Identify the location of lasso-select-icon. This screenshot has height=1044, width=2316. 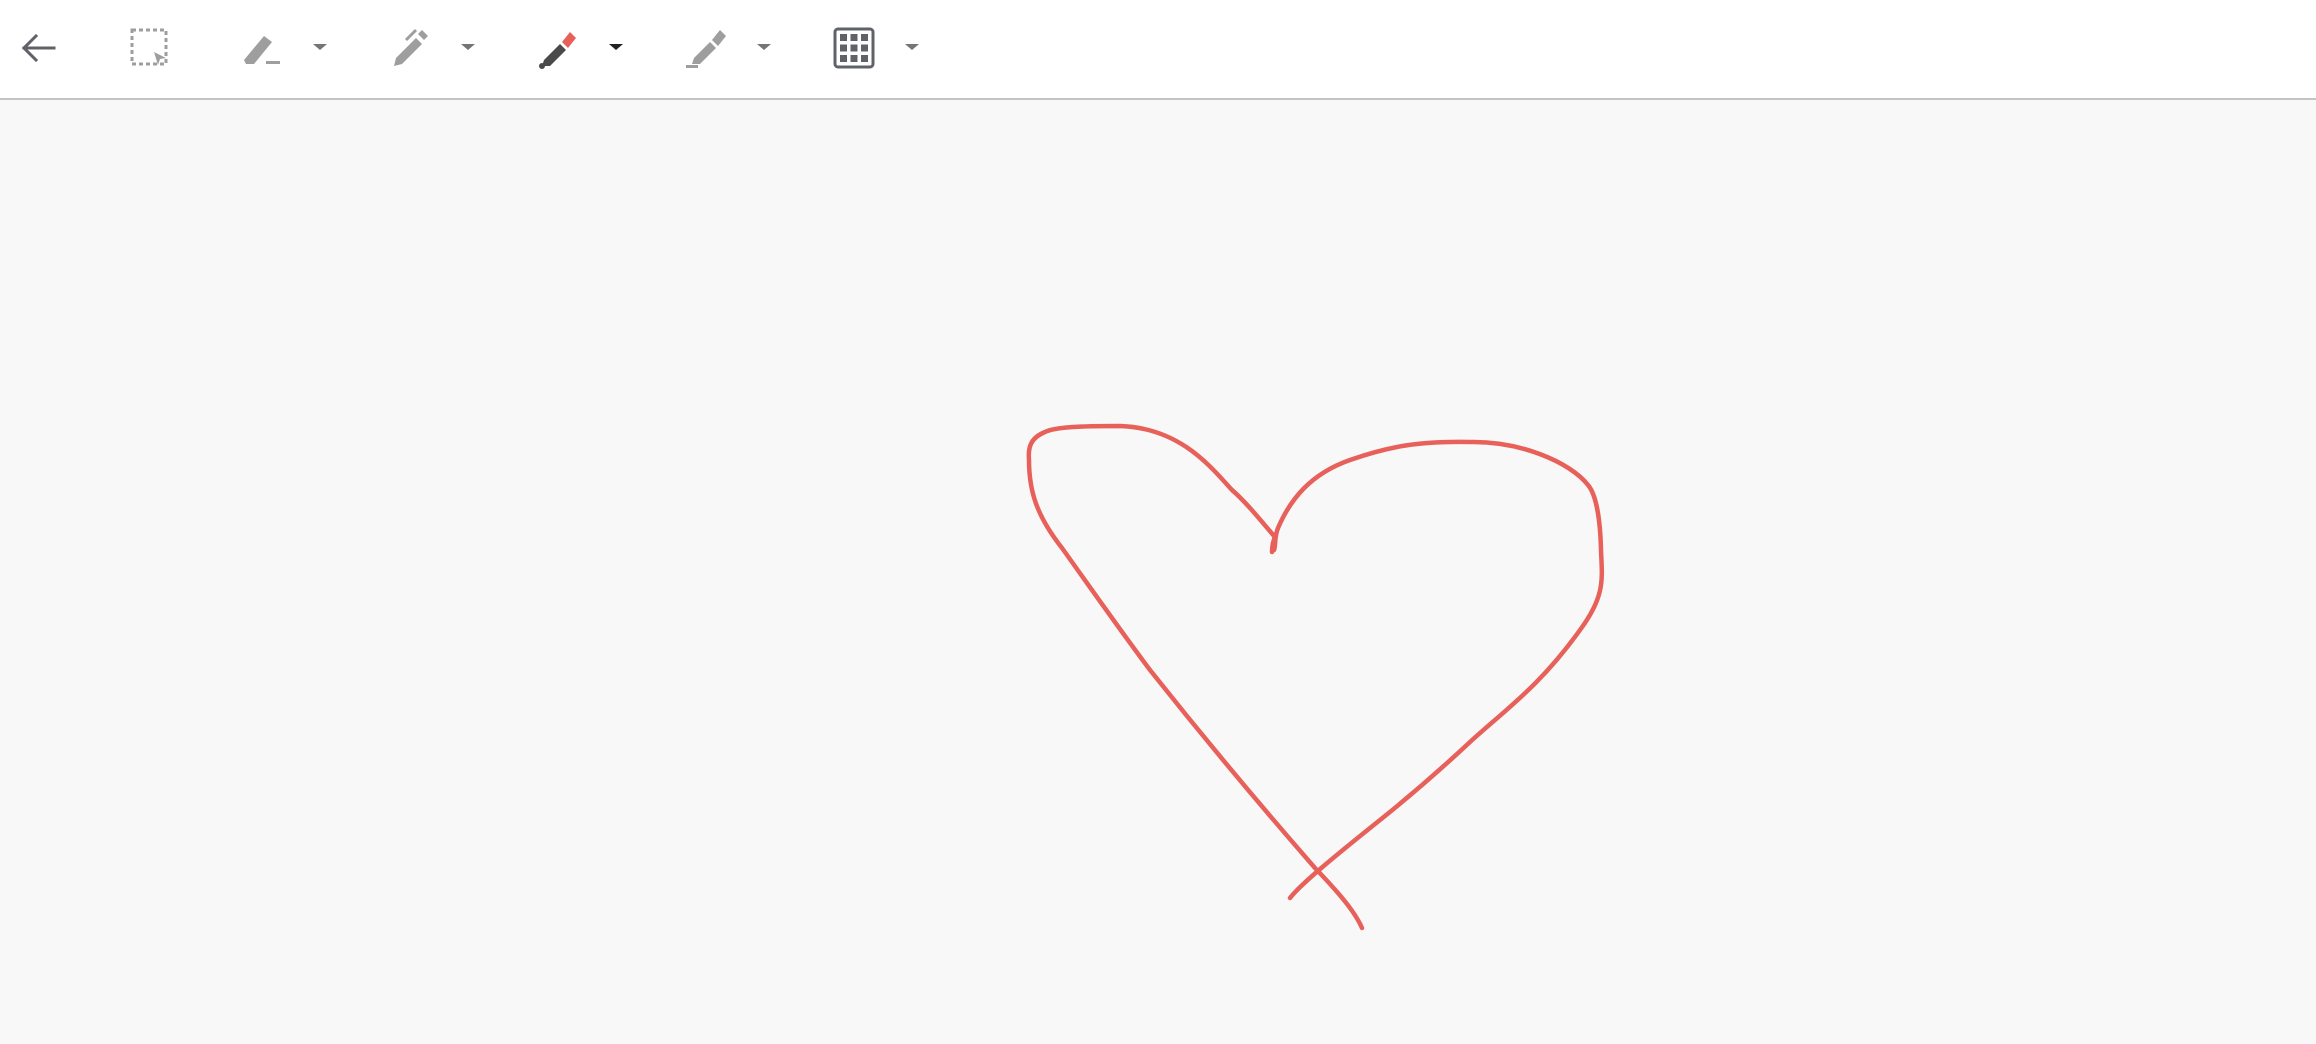
(150, 48).